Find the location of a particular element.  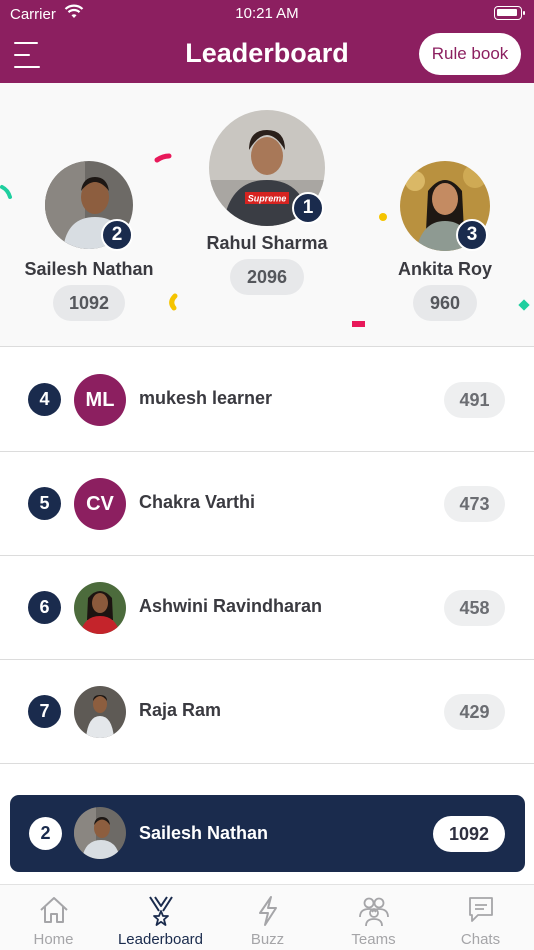

rank-badge: 4 is located at coordinates (44, 399).